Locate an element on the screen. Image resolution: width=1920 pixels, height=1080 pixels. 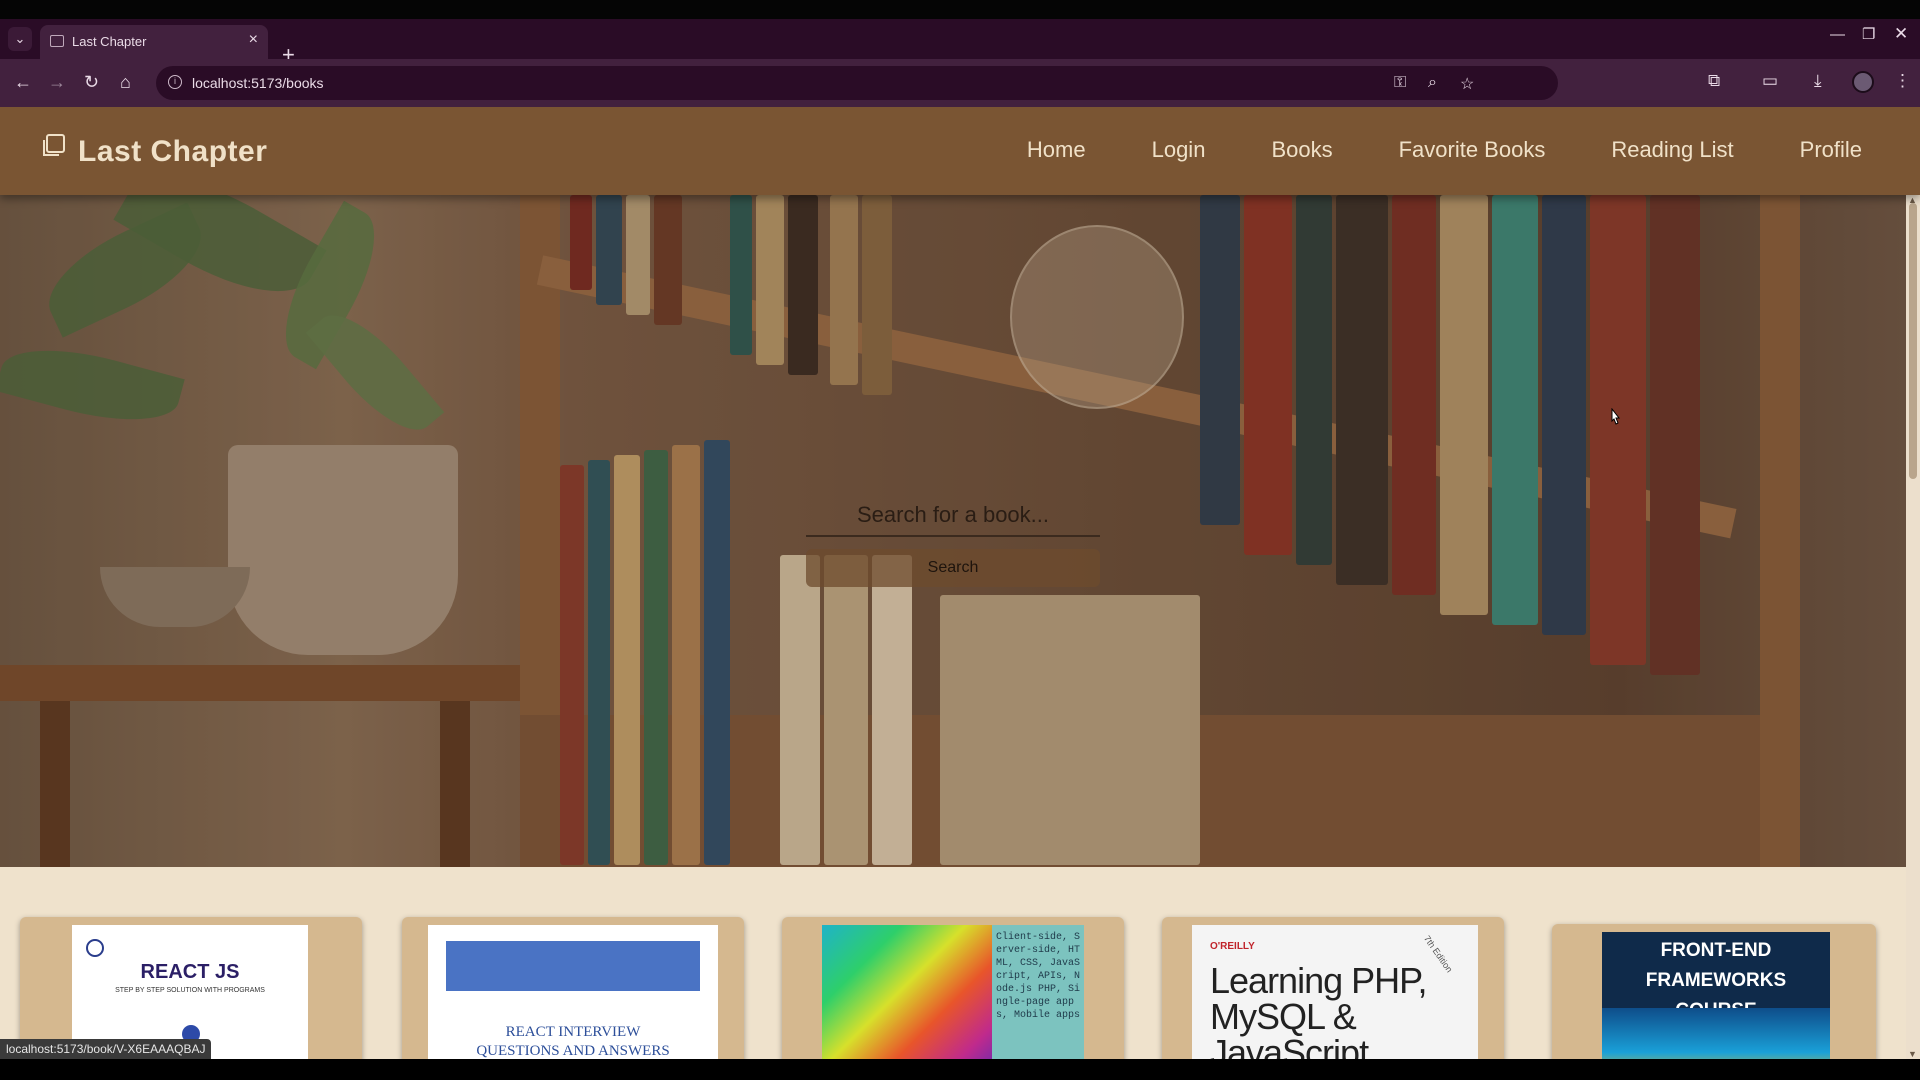
book-card: REACT INTERVIEW QUESTIONS AND ANSWERS is located at coordinates (573, 988).